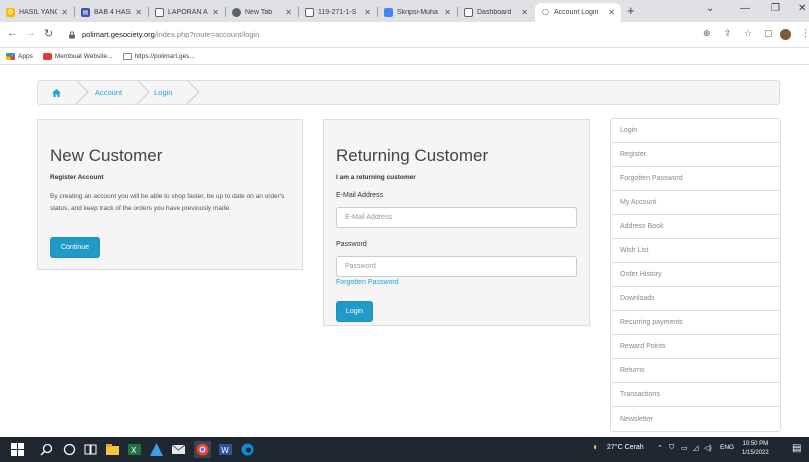  I want to click on network-icon: ⛉, so click(671, 448).